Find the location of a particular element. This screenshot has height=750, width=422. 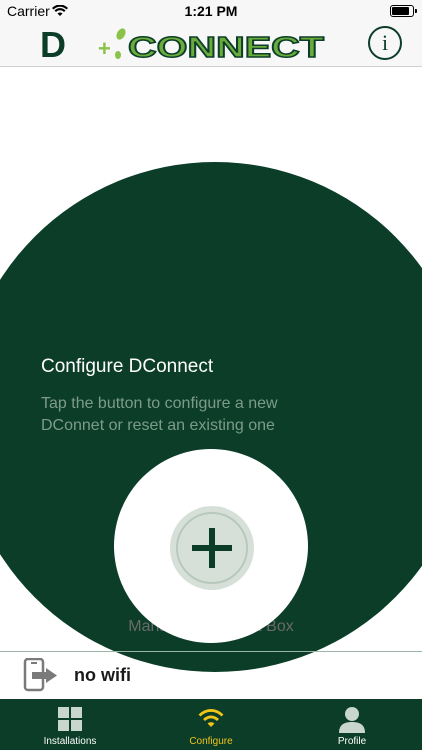

app-header: D + CONNECT i is located at coordinates (211, 44).